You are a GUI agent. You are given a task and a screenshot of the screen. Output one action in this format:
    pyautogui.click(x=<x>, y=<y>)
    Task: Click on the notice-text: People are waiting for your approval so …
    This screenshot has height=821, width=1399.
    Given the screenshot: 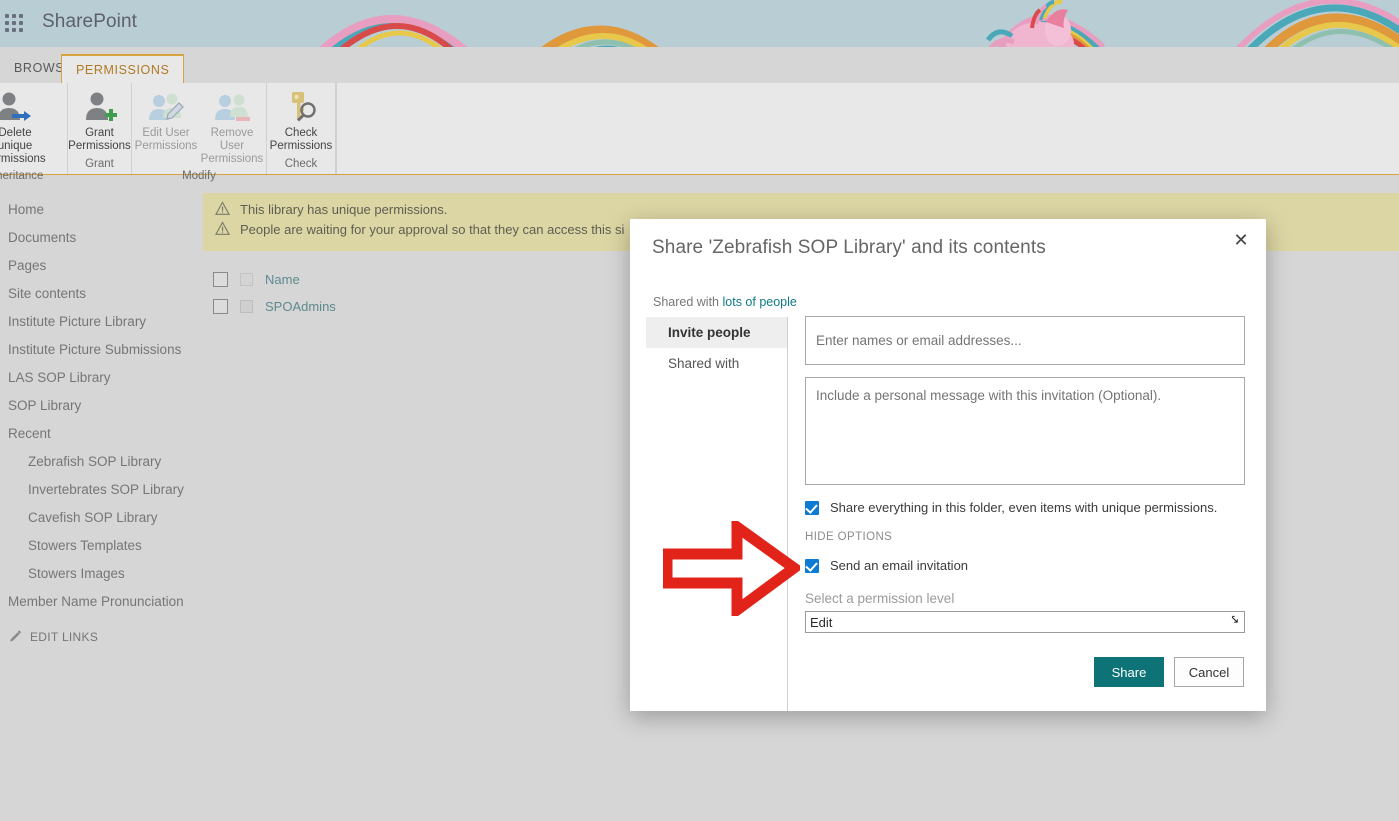 What is the action you would take?
    pyautogui.click(x=432, y=229)
    